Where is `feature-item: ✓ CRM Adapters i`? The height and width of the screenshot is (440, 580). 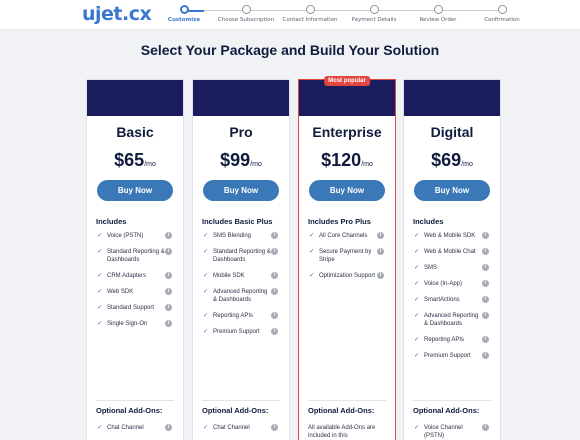
feature-item: ✓ CRM Adapters i is located at coordinates (135, 276).